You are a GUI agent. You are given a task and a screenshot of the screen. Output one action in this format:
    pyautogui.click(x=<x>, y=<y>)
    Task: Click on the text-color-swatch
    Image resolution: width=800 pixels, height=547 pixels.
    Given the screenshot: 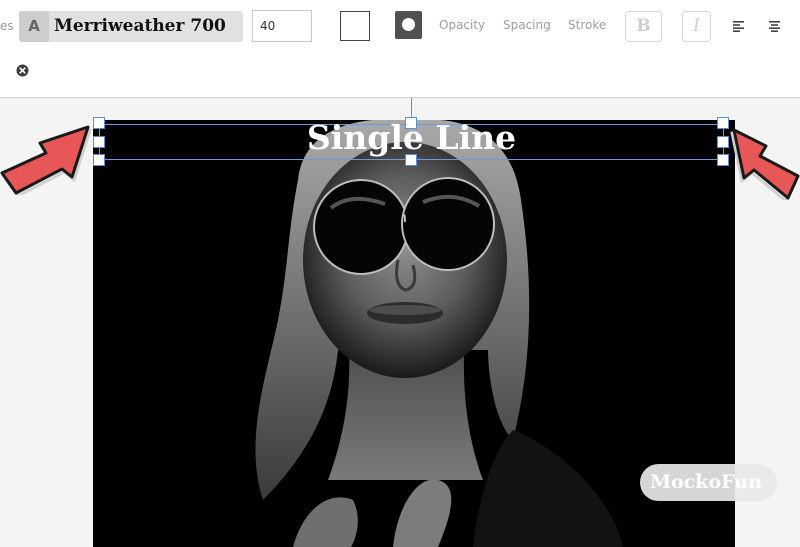 What is the action you would take?
    pyautogui.click(x=355, y=26)
    